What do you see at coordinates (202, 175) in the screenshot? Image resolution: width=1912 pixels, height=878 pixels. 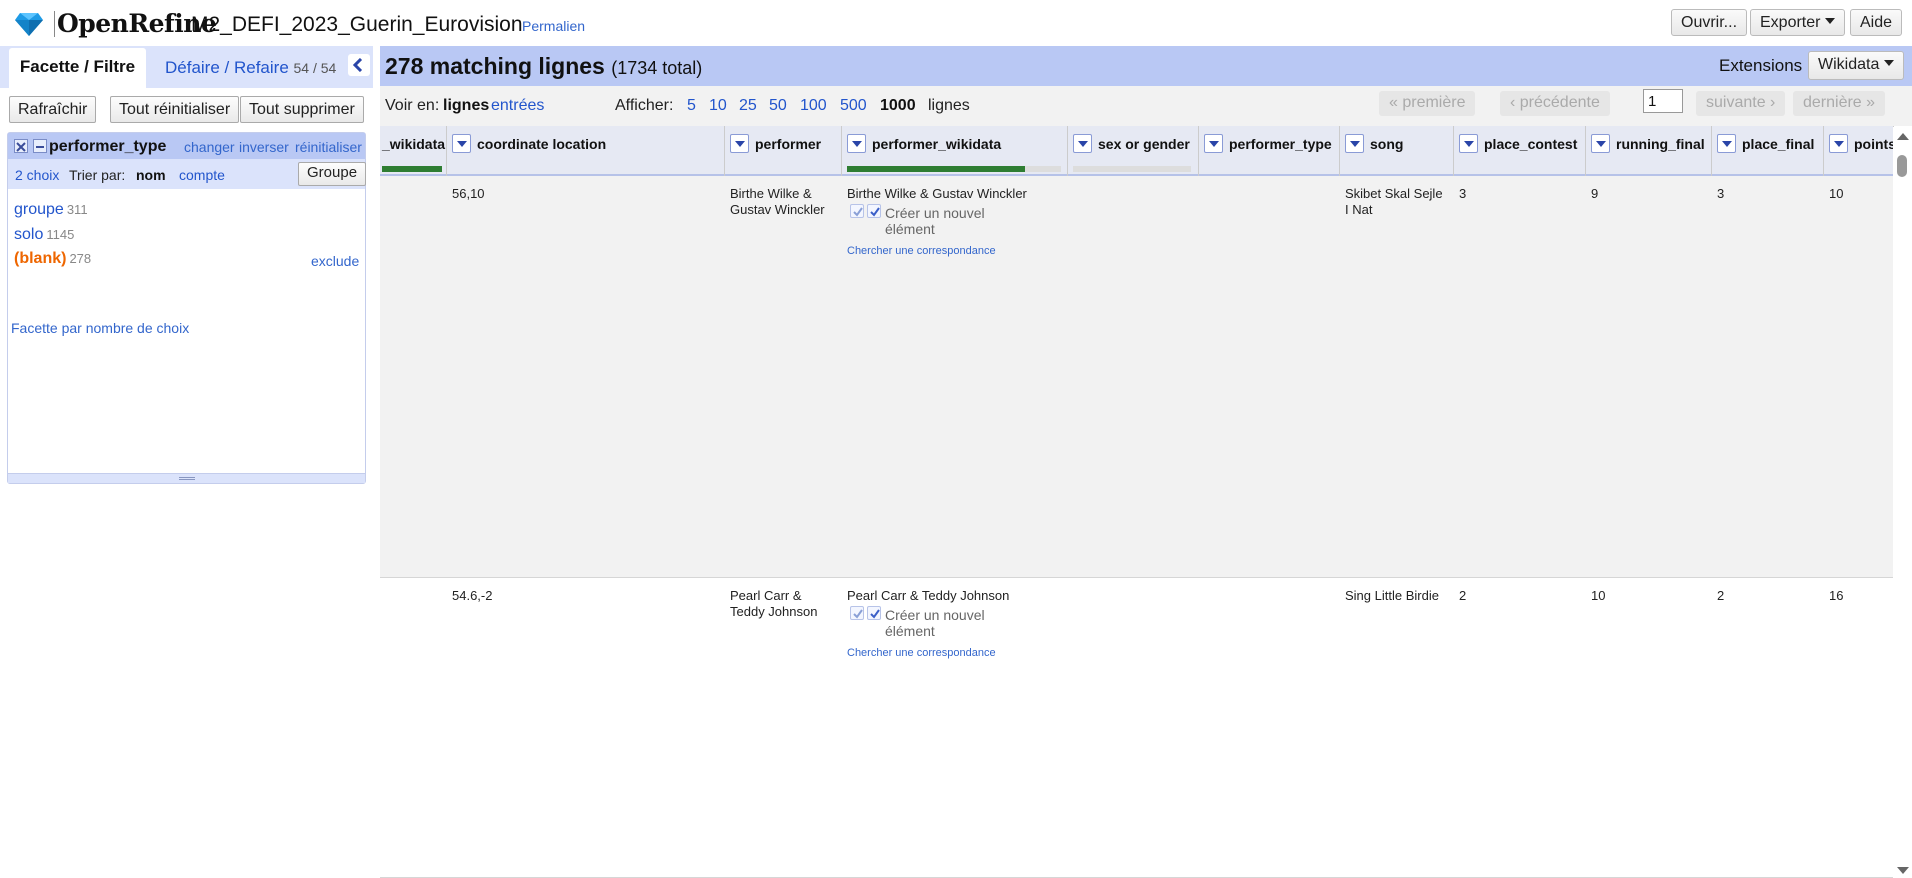 I see `sort-by-count-link: compte` at bounding box center [202, 175].